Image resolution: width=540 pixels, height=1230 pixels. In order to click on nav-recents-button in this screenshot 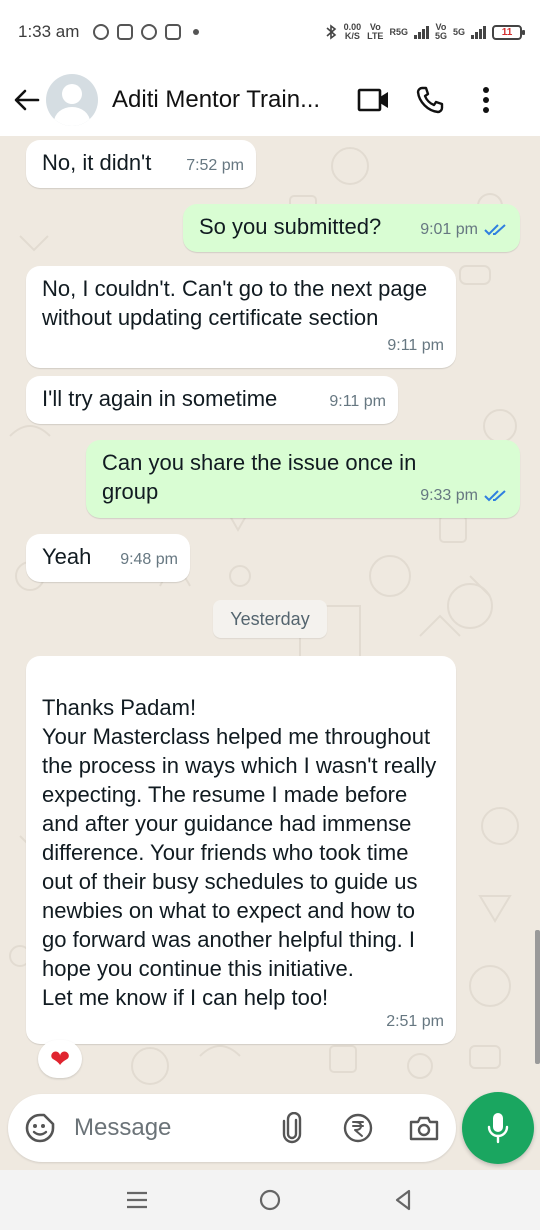, I will do `click(137, 1200)`.